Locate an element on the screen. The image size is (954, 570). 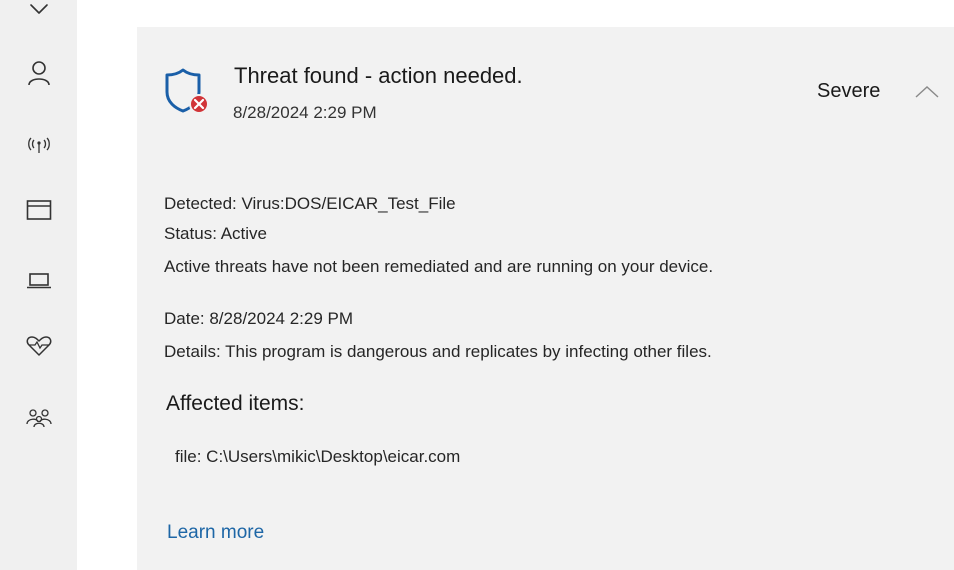
chevron-up-icon is located at coordinates (927, 92).